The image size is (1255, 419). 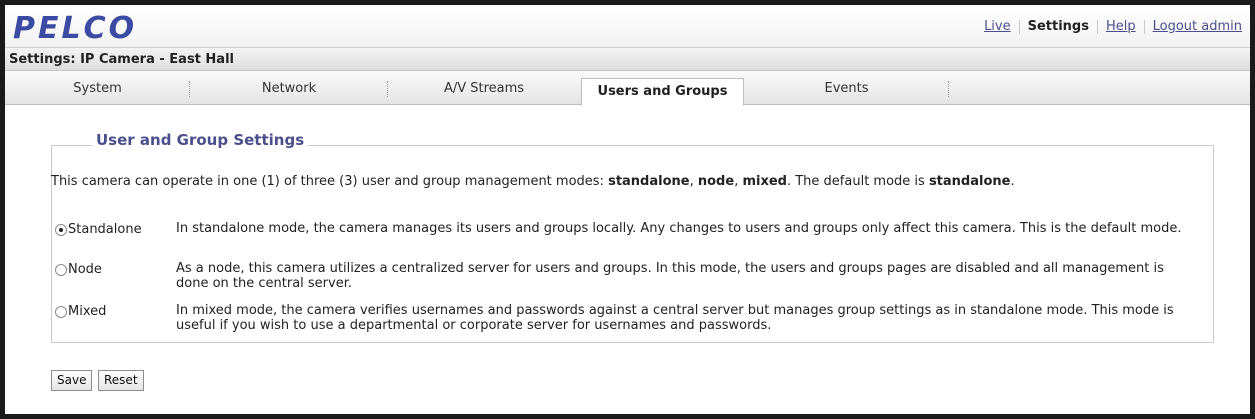 I want to click on tab-av-streams: A/V Streams, so click(x=484, y=89).